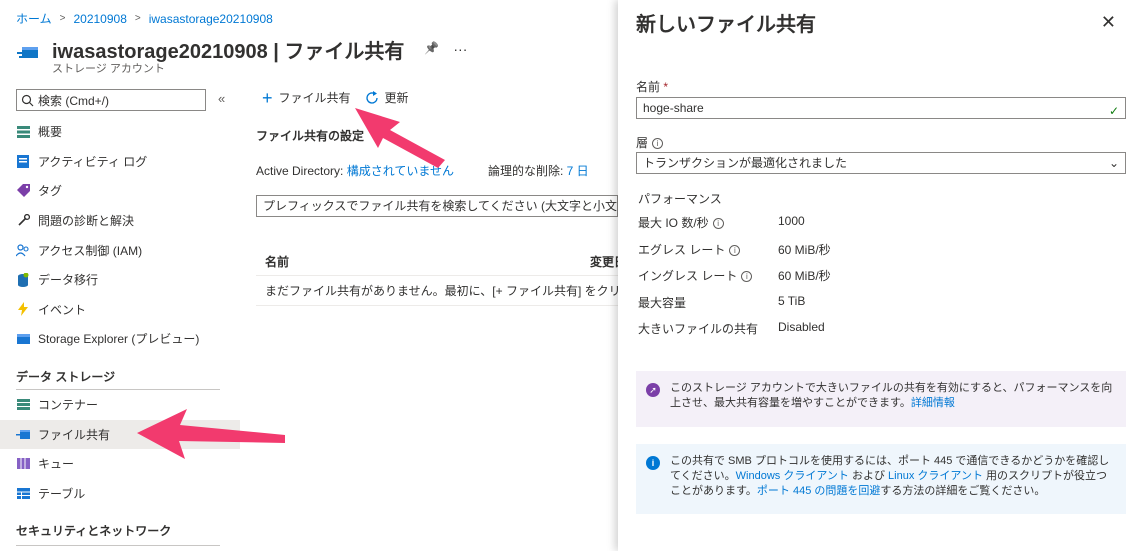 This screenshot has width=1140, height=551. Describe the element at coordinates (578, 171) in the screenshot. I see `soft-delete-link: 7 日` at that location.